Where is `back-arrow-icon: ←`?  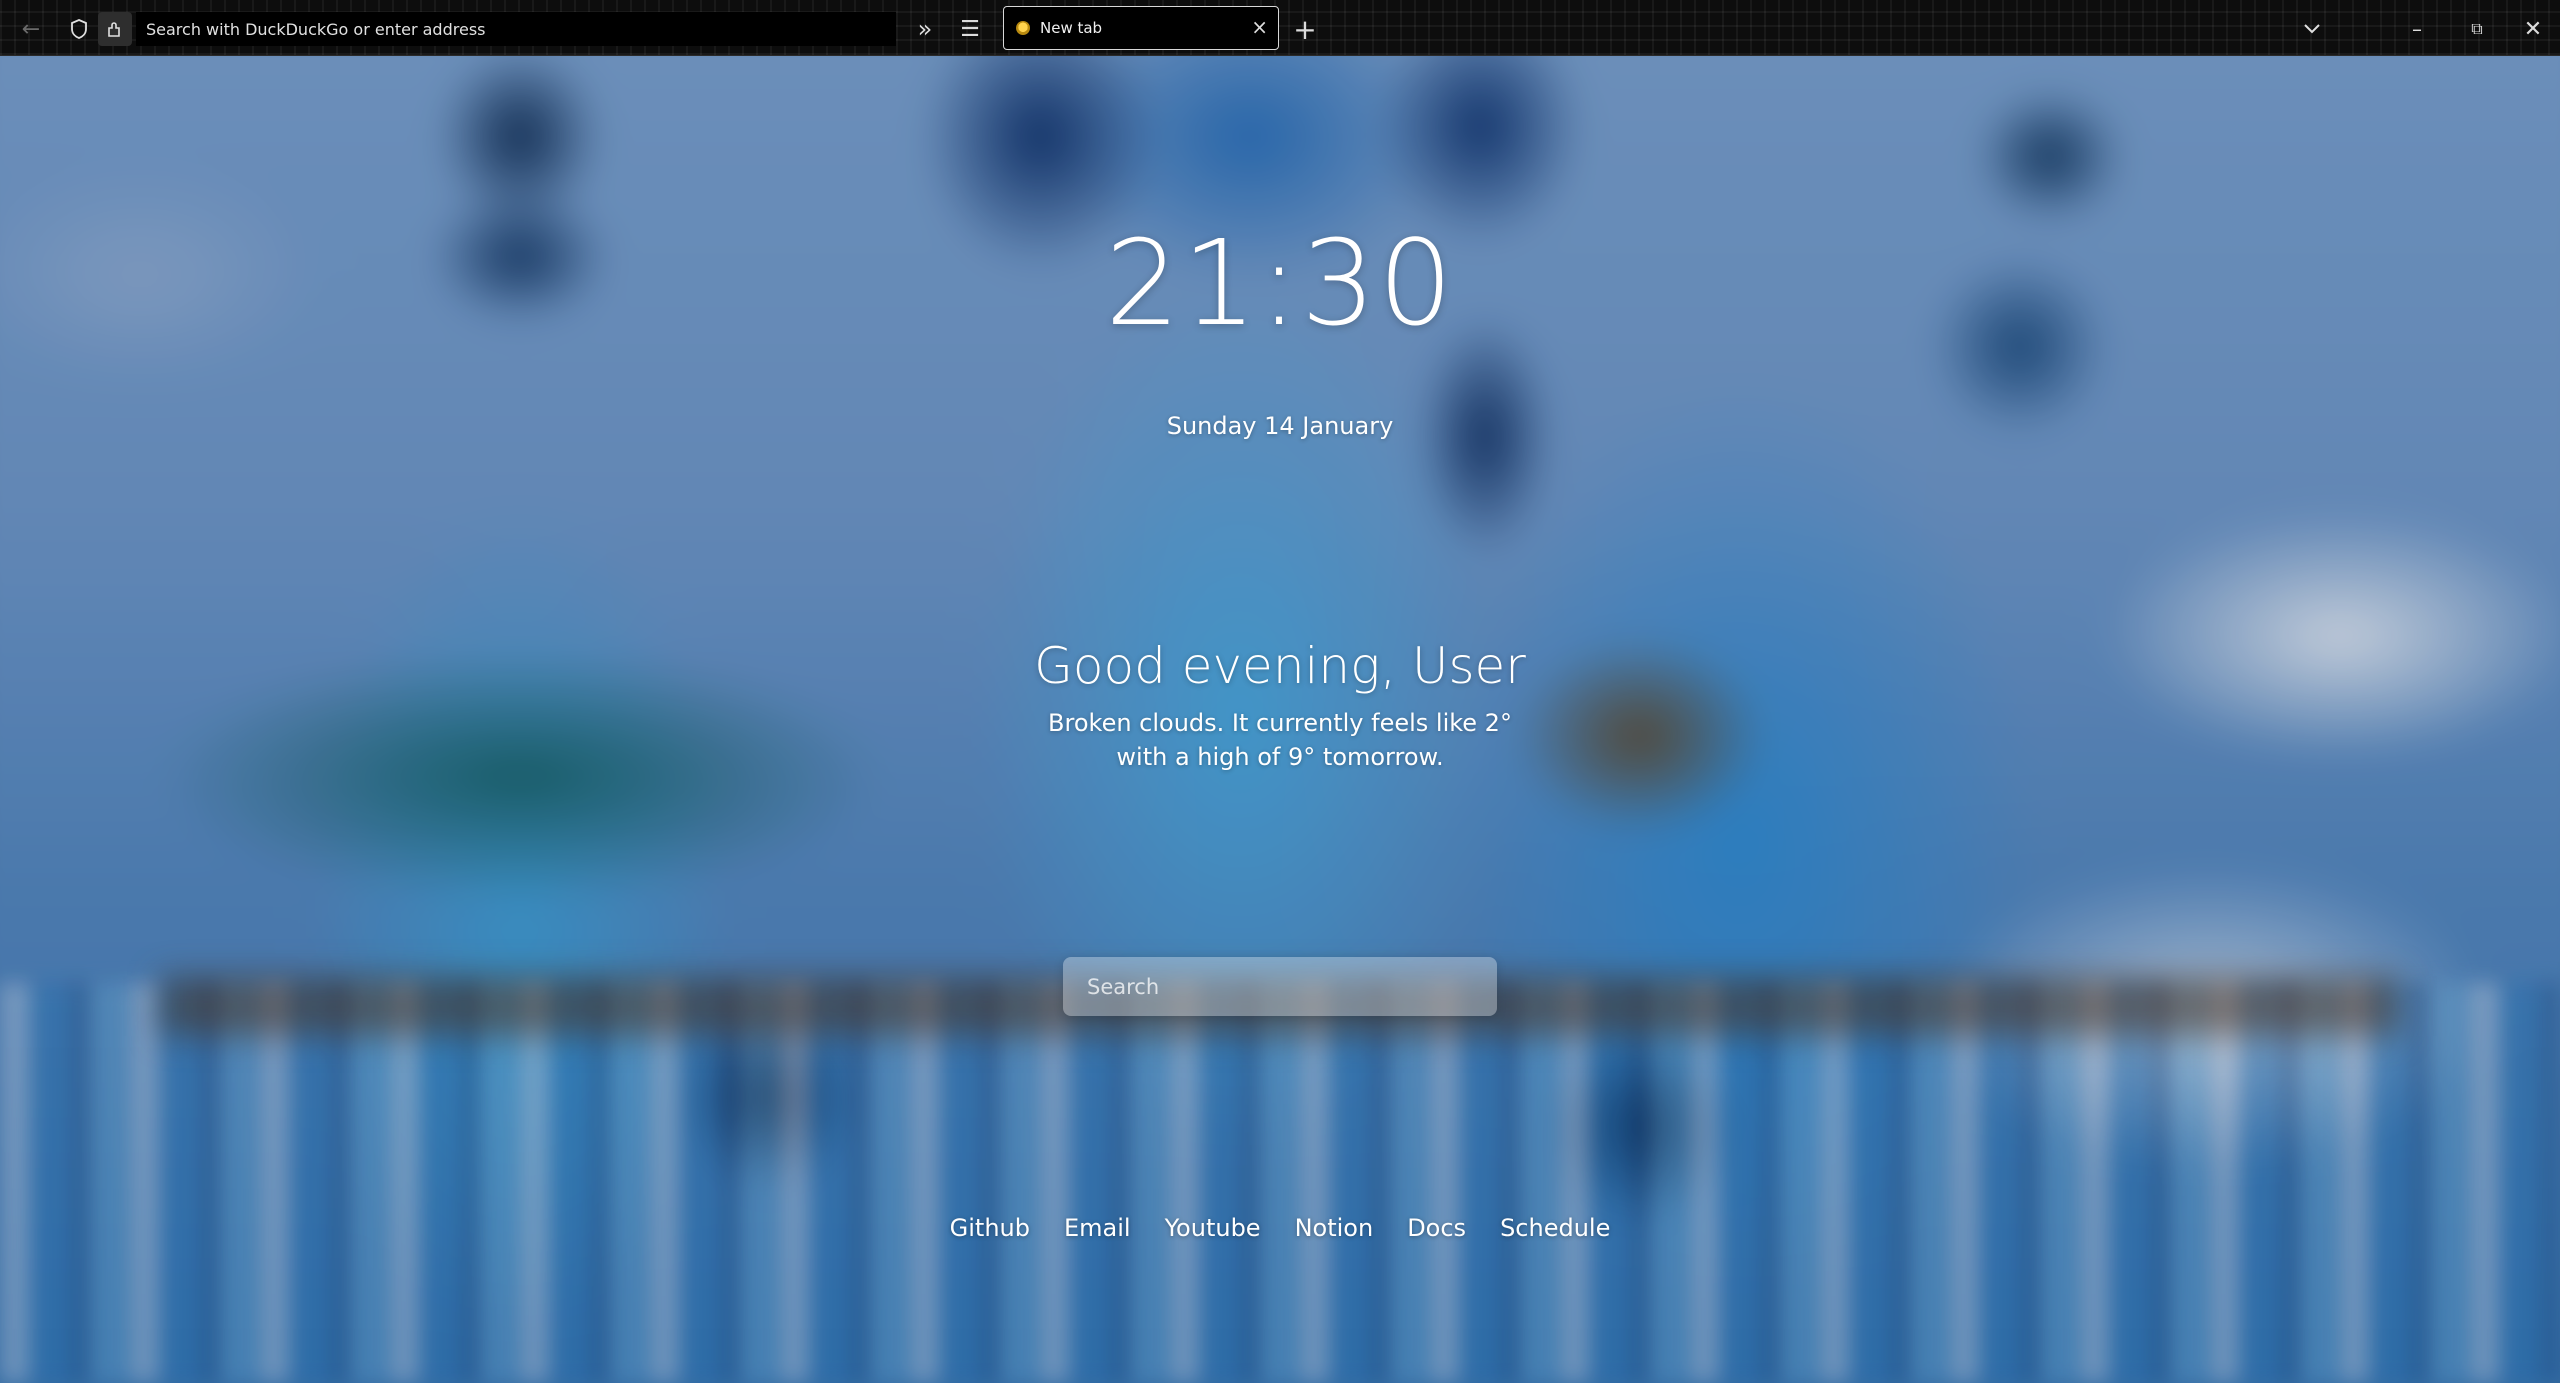
back-arrow-icon: ← is located at coordinates (31, 29).